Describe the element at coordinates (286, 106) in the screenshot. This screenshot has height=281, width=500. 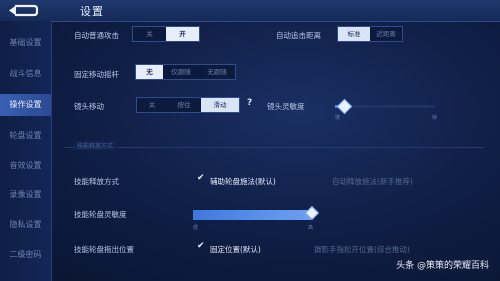
I see `camera-sensitivity-label: 镜头灵敏度` at that location.